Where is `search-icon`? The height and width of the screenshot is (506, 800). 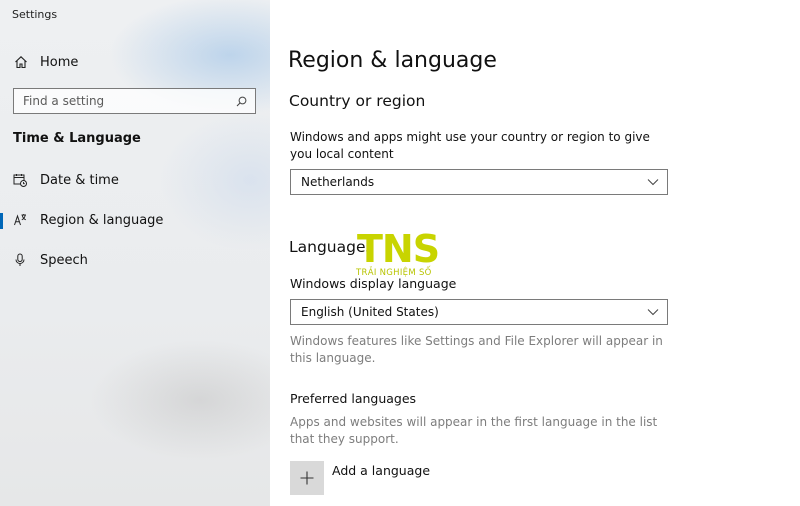 search-icon is located at coordinates (241, 101).